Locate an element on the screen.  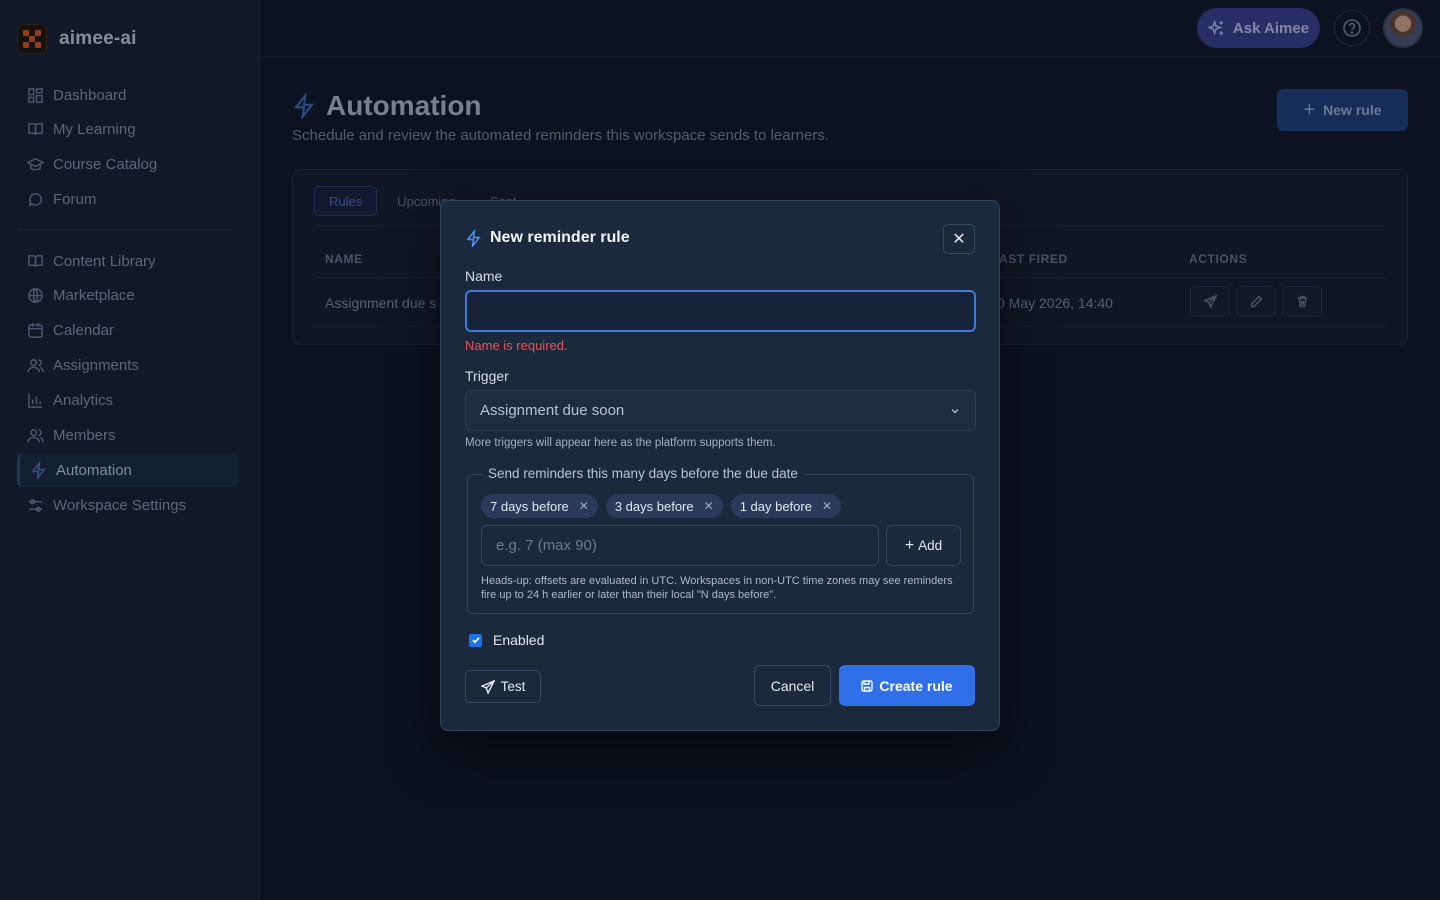
enabled-checkbox is located at coordinates (475, 640).